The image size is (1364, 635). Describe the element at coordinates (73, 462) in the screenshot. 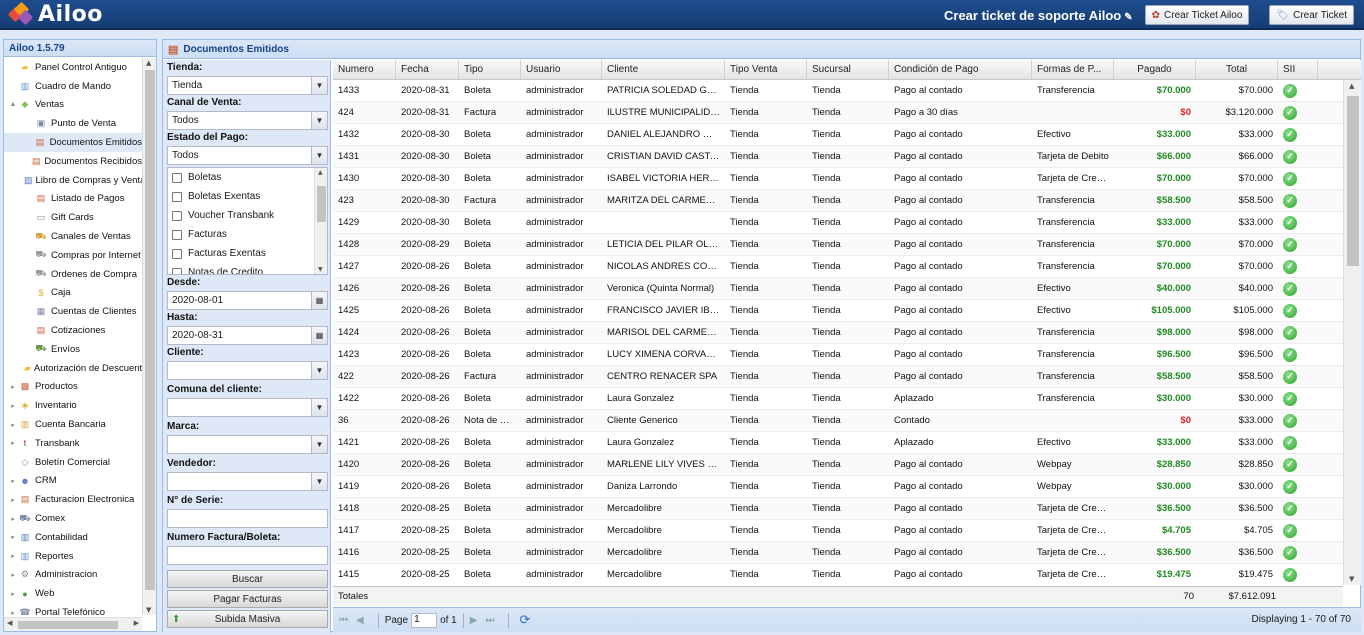

I see `sidebar-item-bolet-n-comercial: ◇ Boletín Comercial` at that location.